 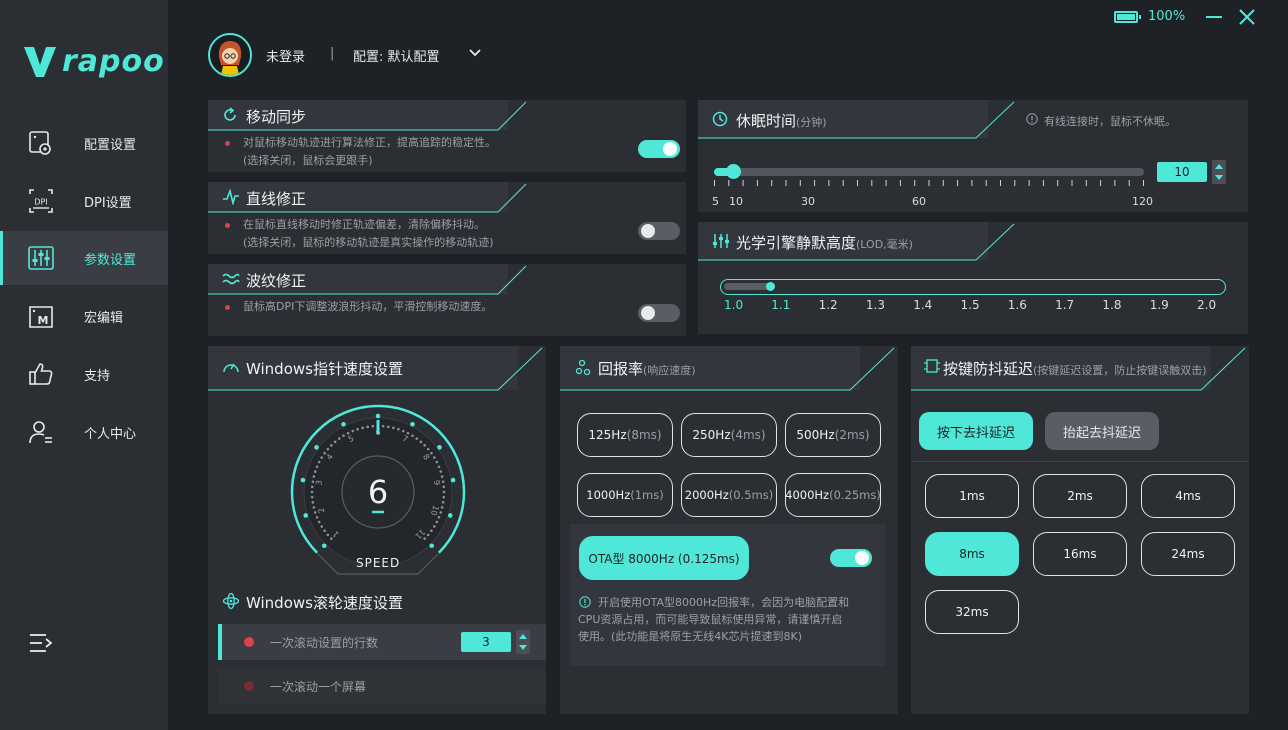 What do you see at coordinates (249, 642) in the screenshot?
I see `radio-selected-icon` at bounding box center [249, 642].